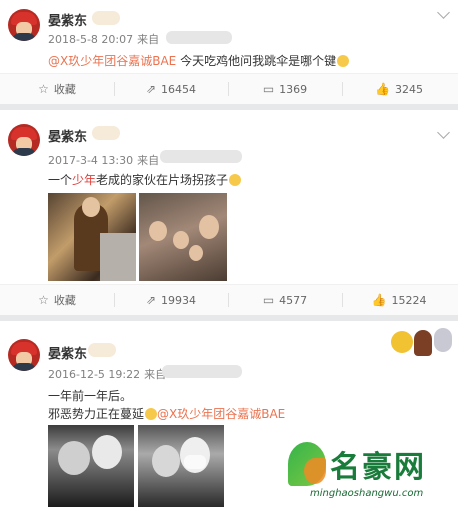 This screenshot has width=458, height=510. I want to click on comment-button: ▭ 1369, so click(285, 89).